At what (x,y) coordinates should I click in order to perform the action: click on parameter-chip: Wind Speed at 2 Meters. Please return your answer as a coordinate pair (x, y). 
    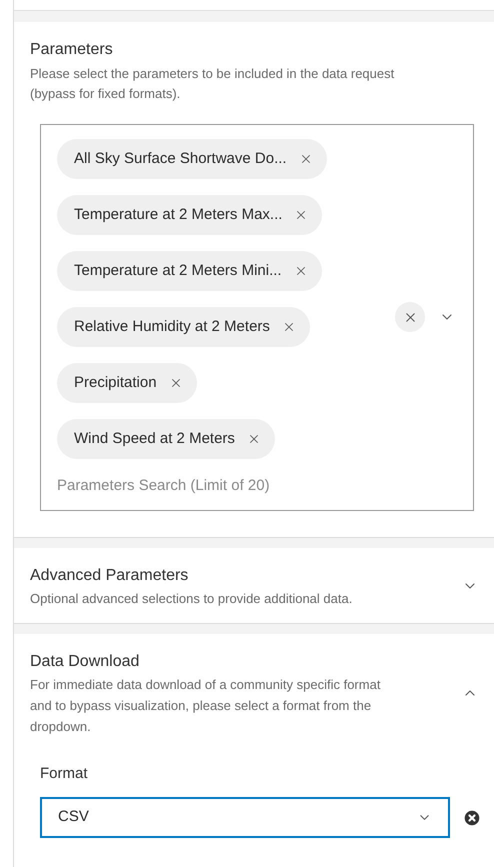
    Looking at the image, I should click on (166, 439).